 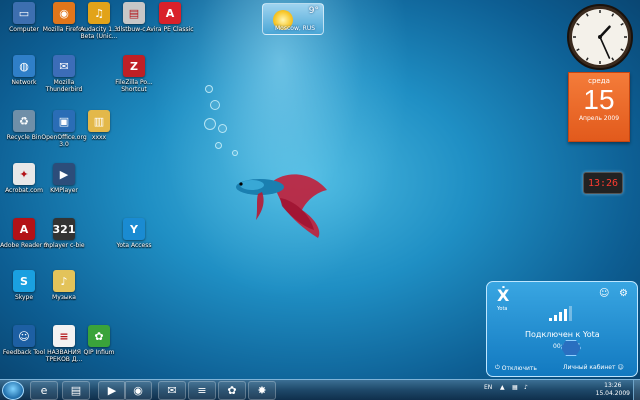 What do you see at coordinates (562, 334) in the screenshot?
I see `yota-connection-status: Подключен к Yota` at bounding box center [562, 334].